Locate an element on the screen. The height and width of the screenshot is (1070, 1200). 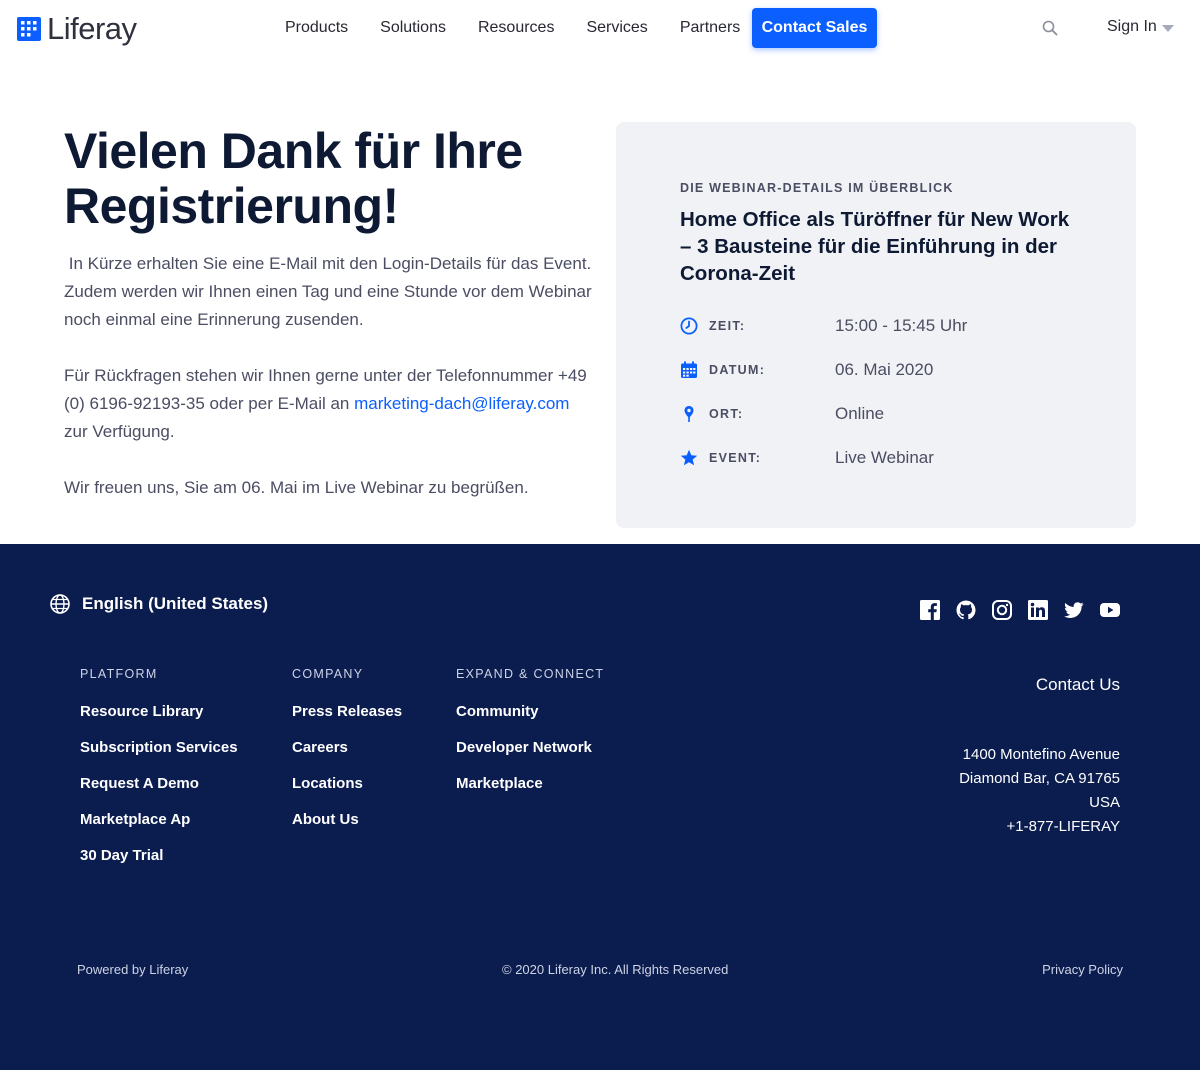
logo-text: Liferay is located at coordinates (92, 28).